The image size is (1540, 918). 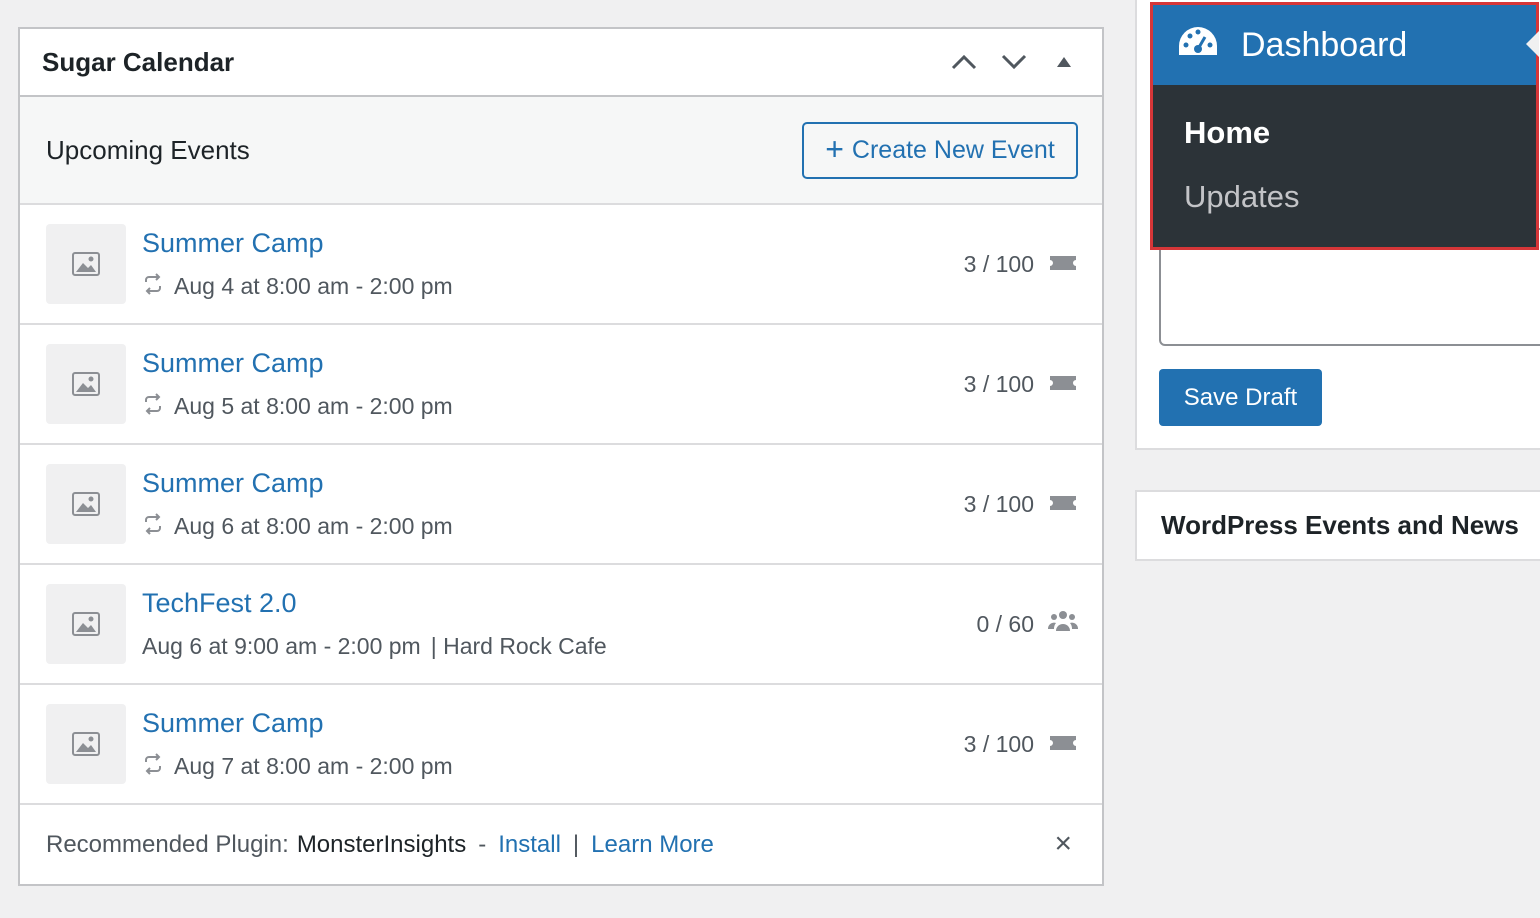 I want to click on dashboard-menu: Dashboard Home Updates, so click(x=1344, y=126).